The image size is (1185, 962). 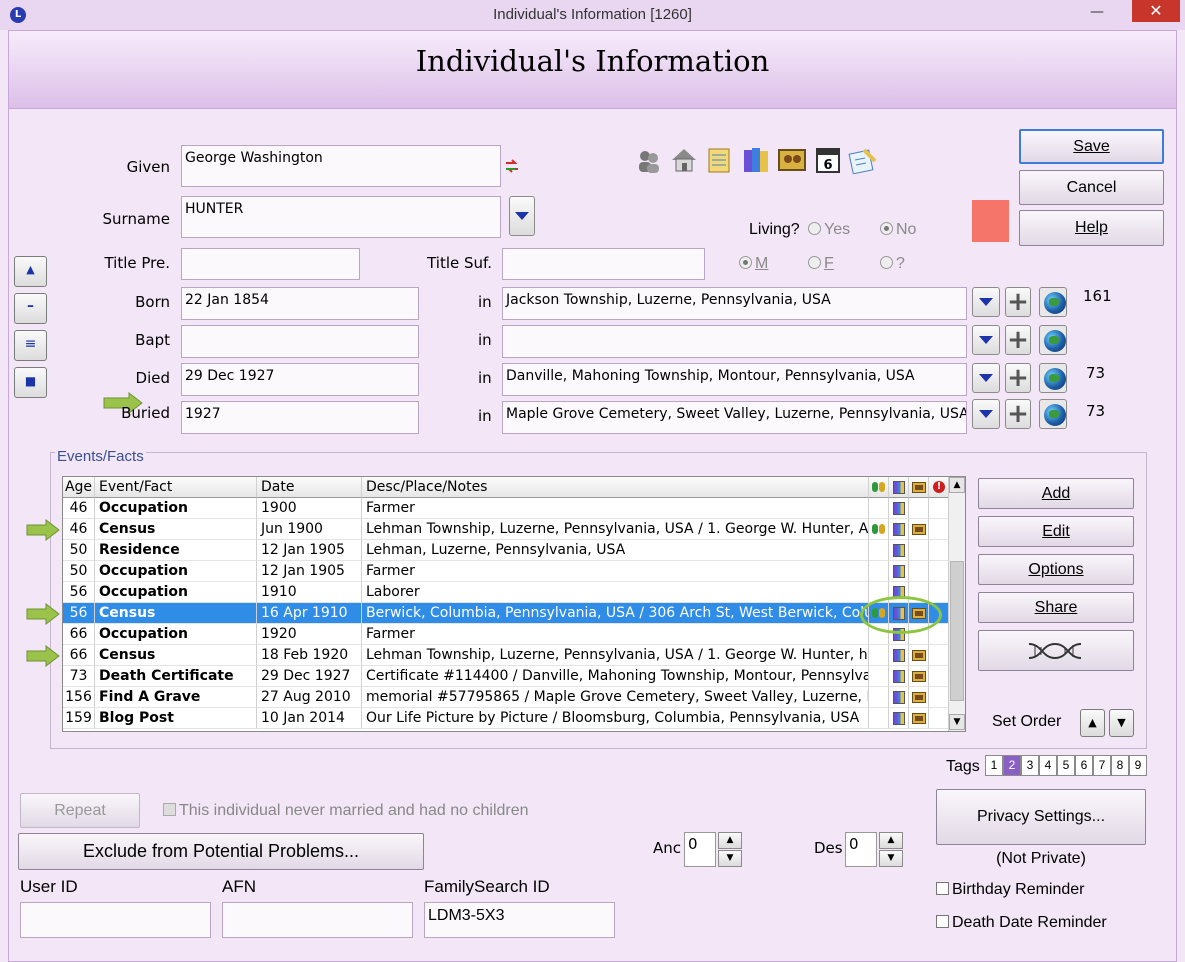 I want to click on dna-button, so click(x=1056, y=650).